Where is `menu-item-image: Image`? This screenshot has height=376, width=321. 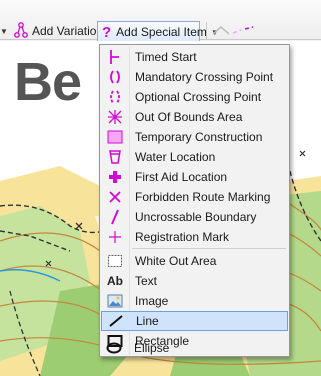 menu-item-image: Image is located at coordinates (194, 301).